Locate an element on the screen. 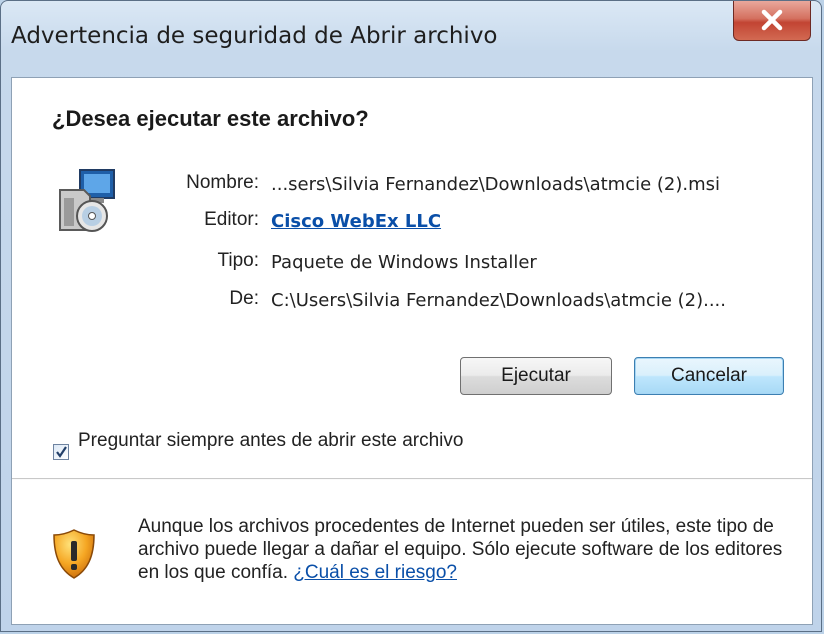 This screenshot has width=824, height=634. close-icon is located at coordinates (772, 20).